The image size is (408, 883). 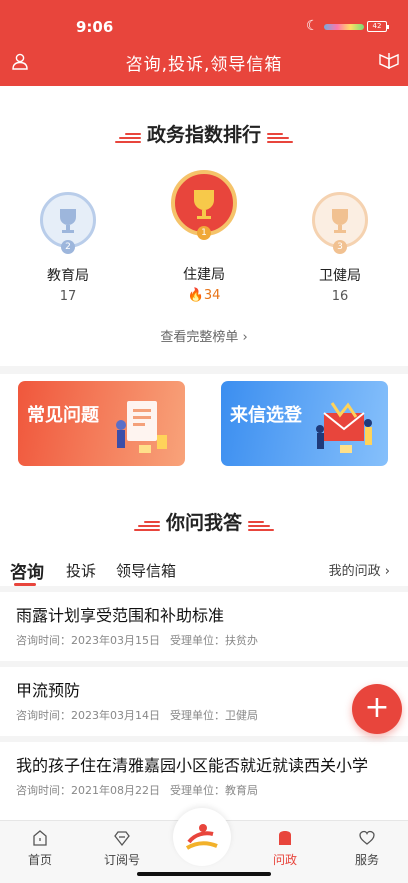 What do you see at coordinates (122, 848) in the screenshot?
I see `nav-subscribe: 订阅号` at bounding box center [122, 848].